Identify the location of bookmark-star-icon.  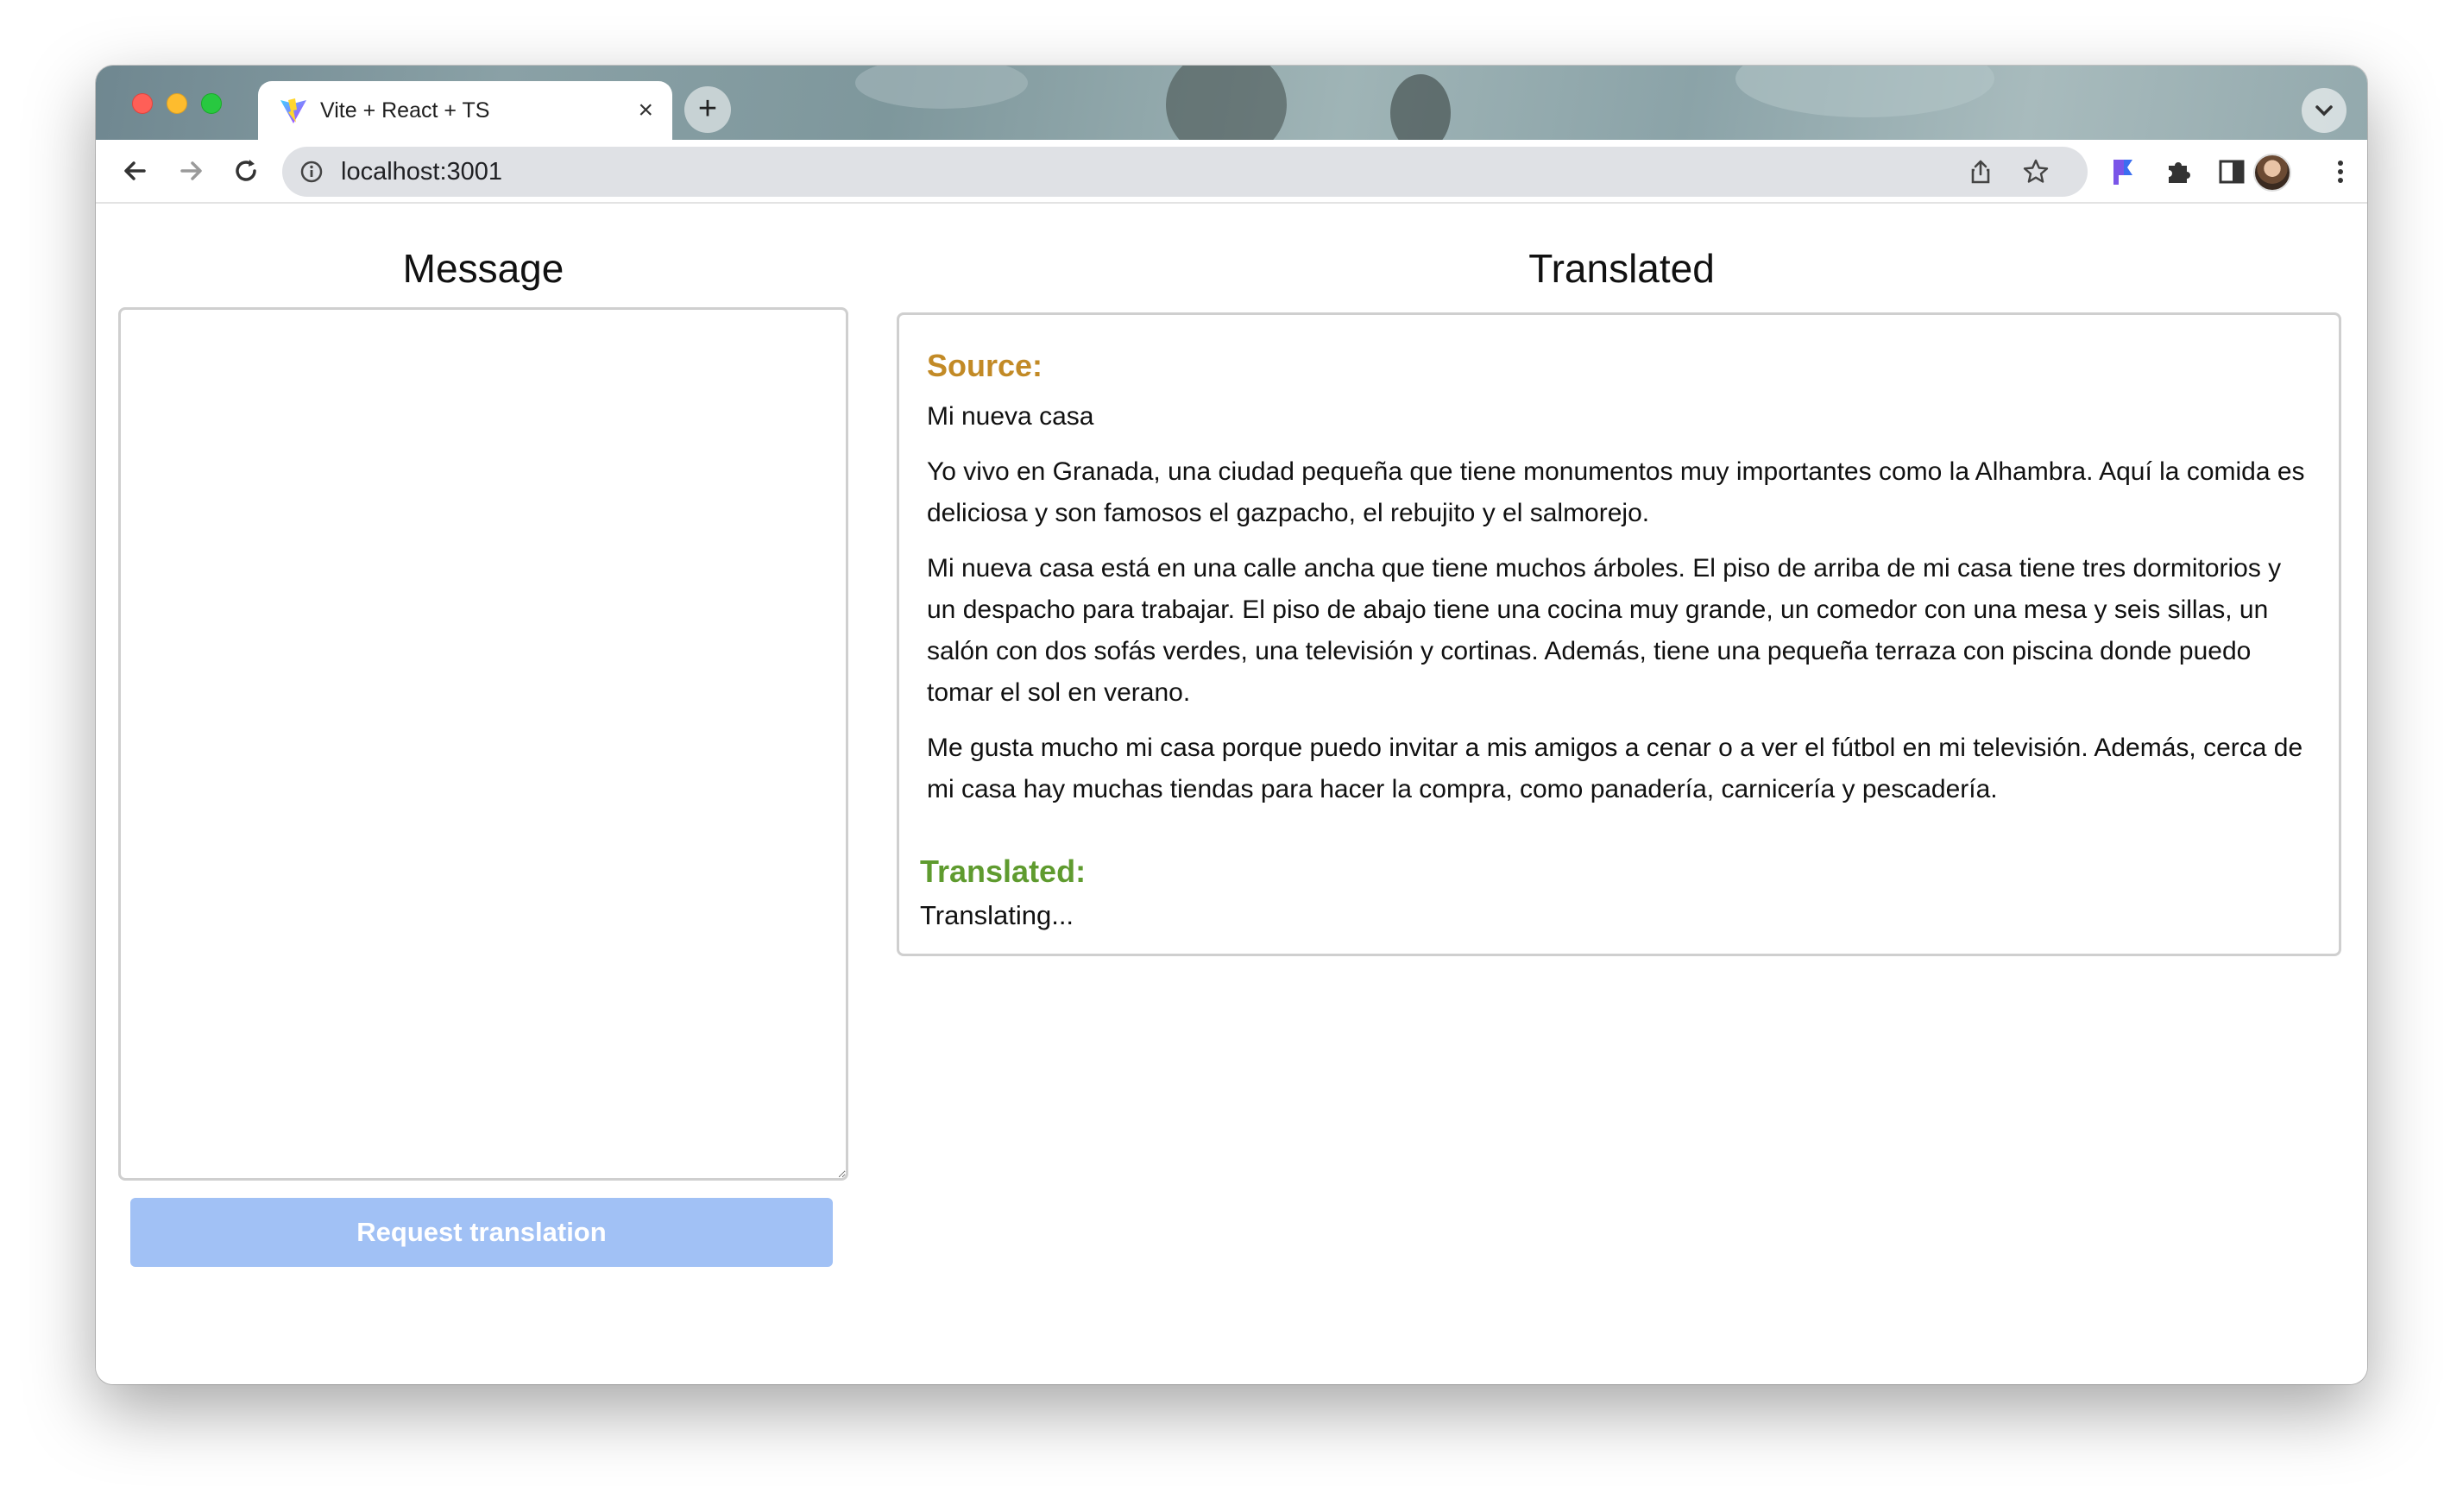
(2036, 172).